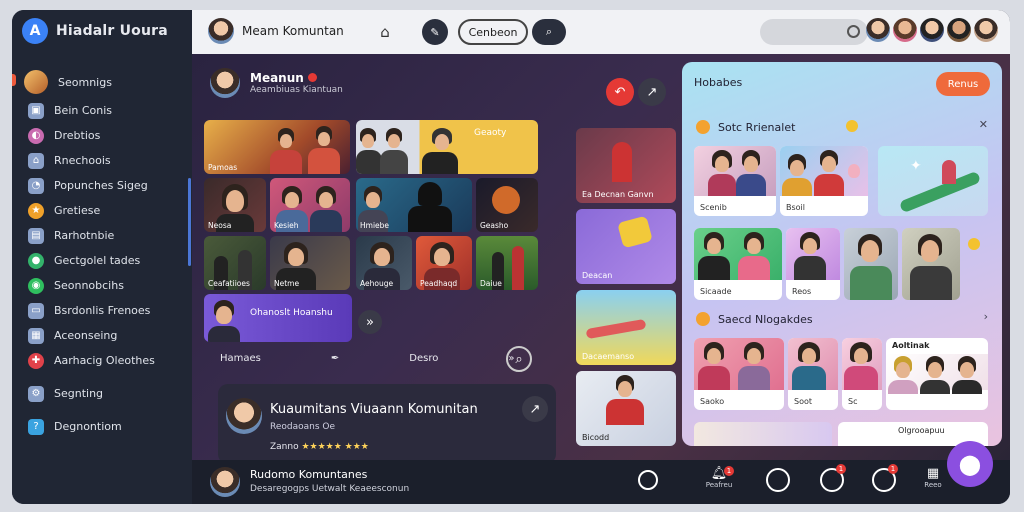 The width and height of the screenshot is (1024, 512). I want to click on sidebar-item: ? Degnontiom, so click(102, 426).